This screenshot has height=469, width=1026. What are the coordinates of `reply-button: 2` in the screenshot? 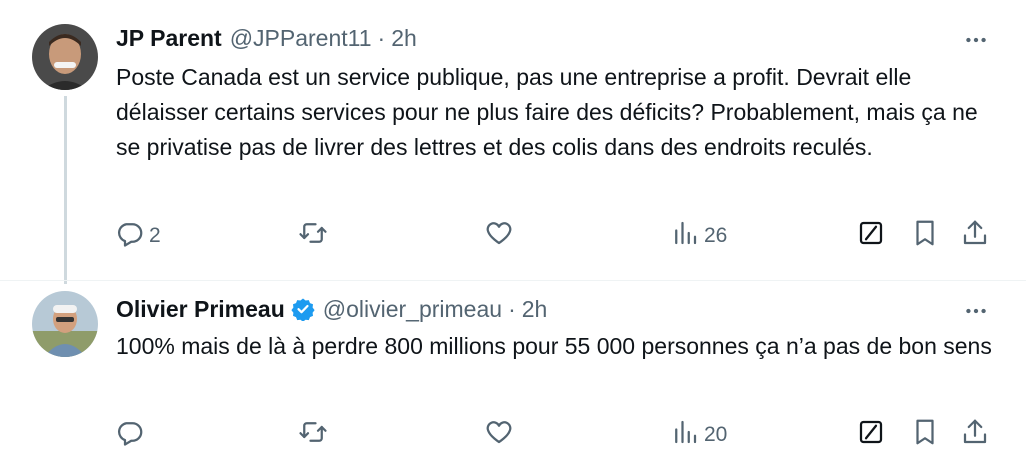 It's located at (138, 236).